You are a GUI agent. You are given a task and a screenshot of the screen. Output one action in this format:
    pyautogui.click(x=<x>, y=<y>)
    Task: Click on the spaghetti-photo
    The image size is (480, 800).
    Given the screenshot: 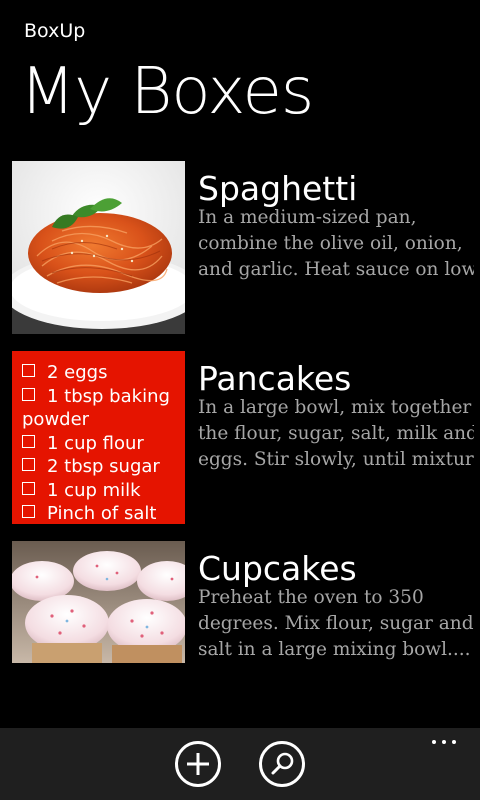 What is the action you would take?
    pyautogui.click(x=98, y=247)
    